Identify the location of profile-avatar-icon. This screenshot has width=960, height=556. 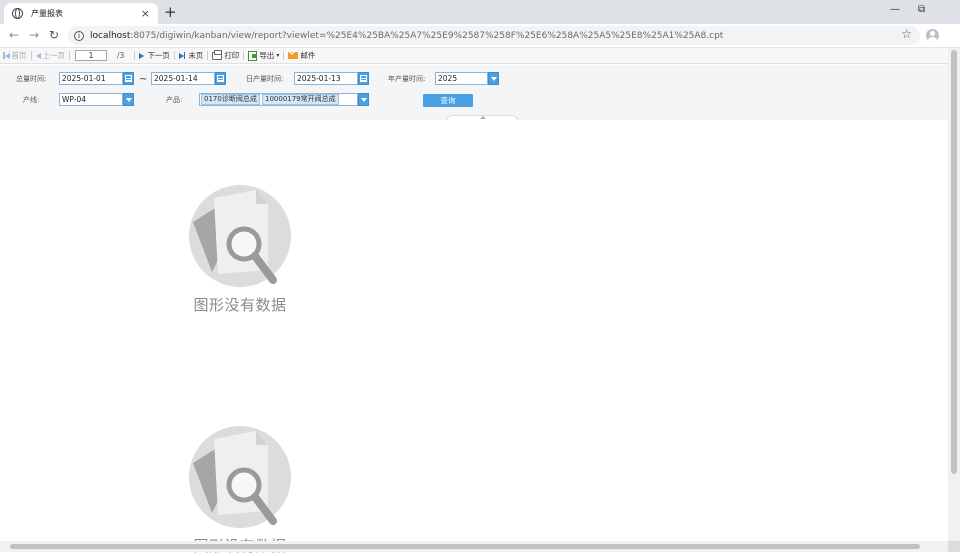
(932, 35).